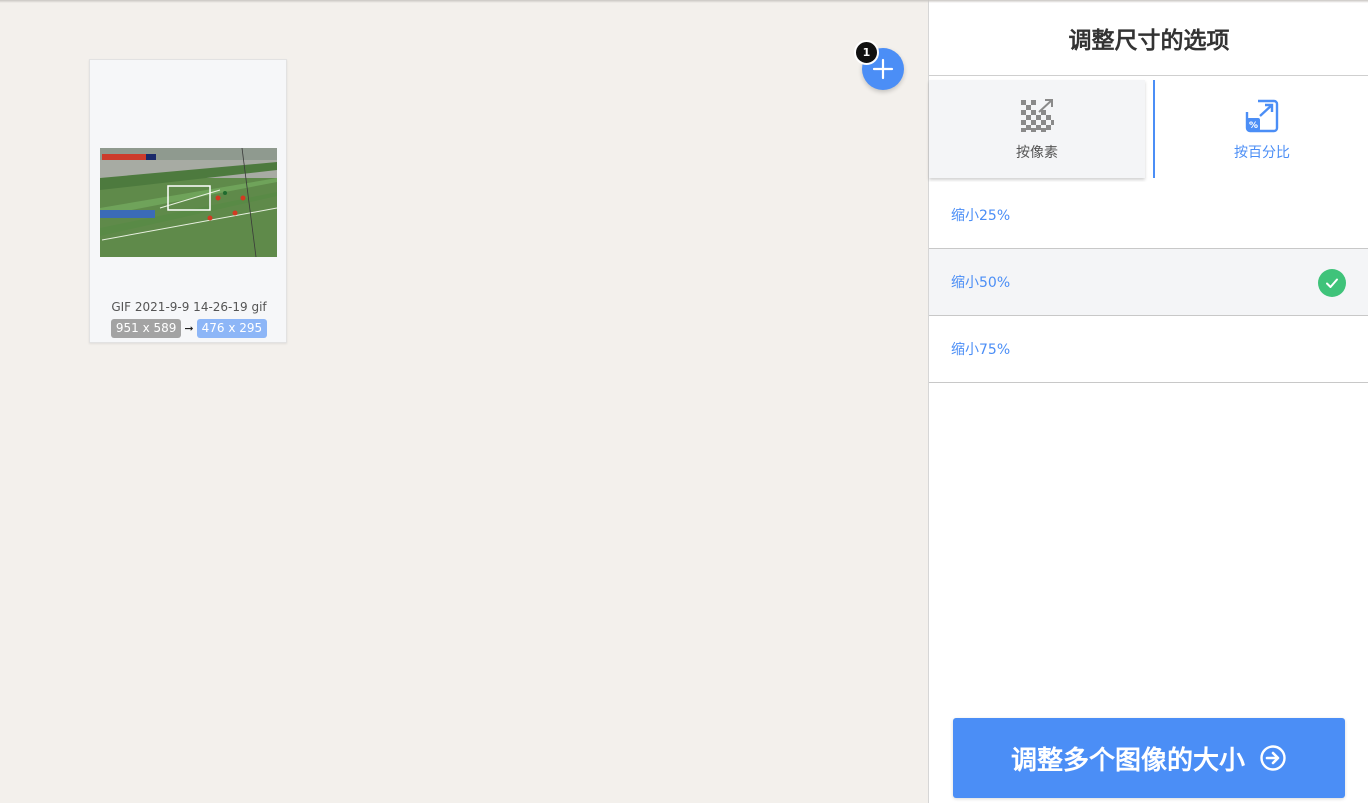 The width and height of the screenshot is (1368, 803). Describe the element at coordinates (1037, 115) in the screenshot. I see `pixel-resize-icon` at that location.